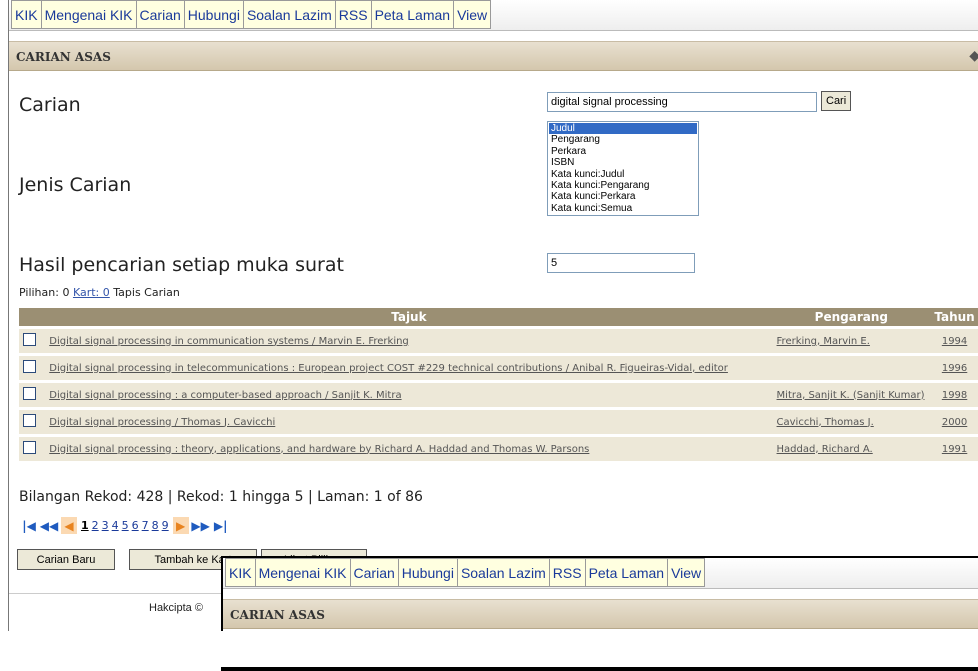 The width and height of the screenshot is (978, 671). I want to click on result-year-link: 1998, so click(954, 395).